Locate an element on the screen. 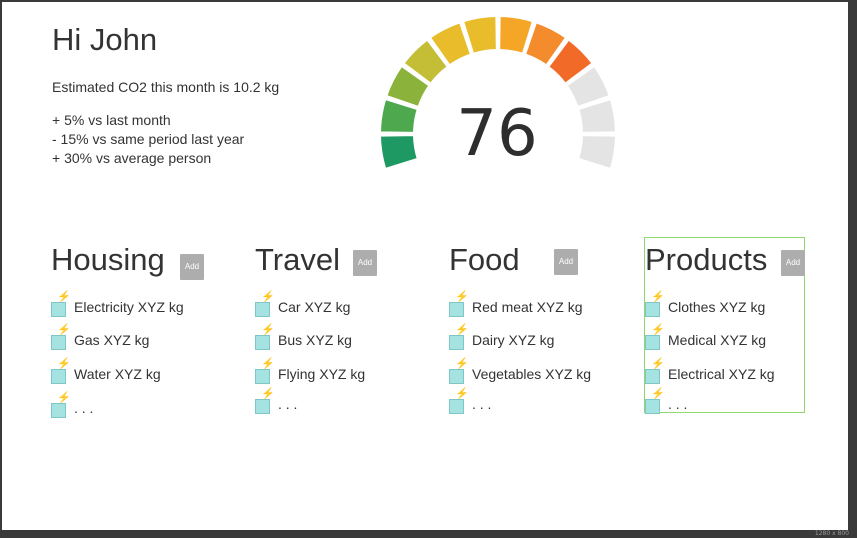 This screenshot has height=538, width=857. list-item: ⚡ Car XYZ kg is located at coordinates (335, 305).